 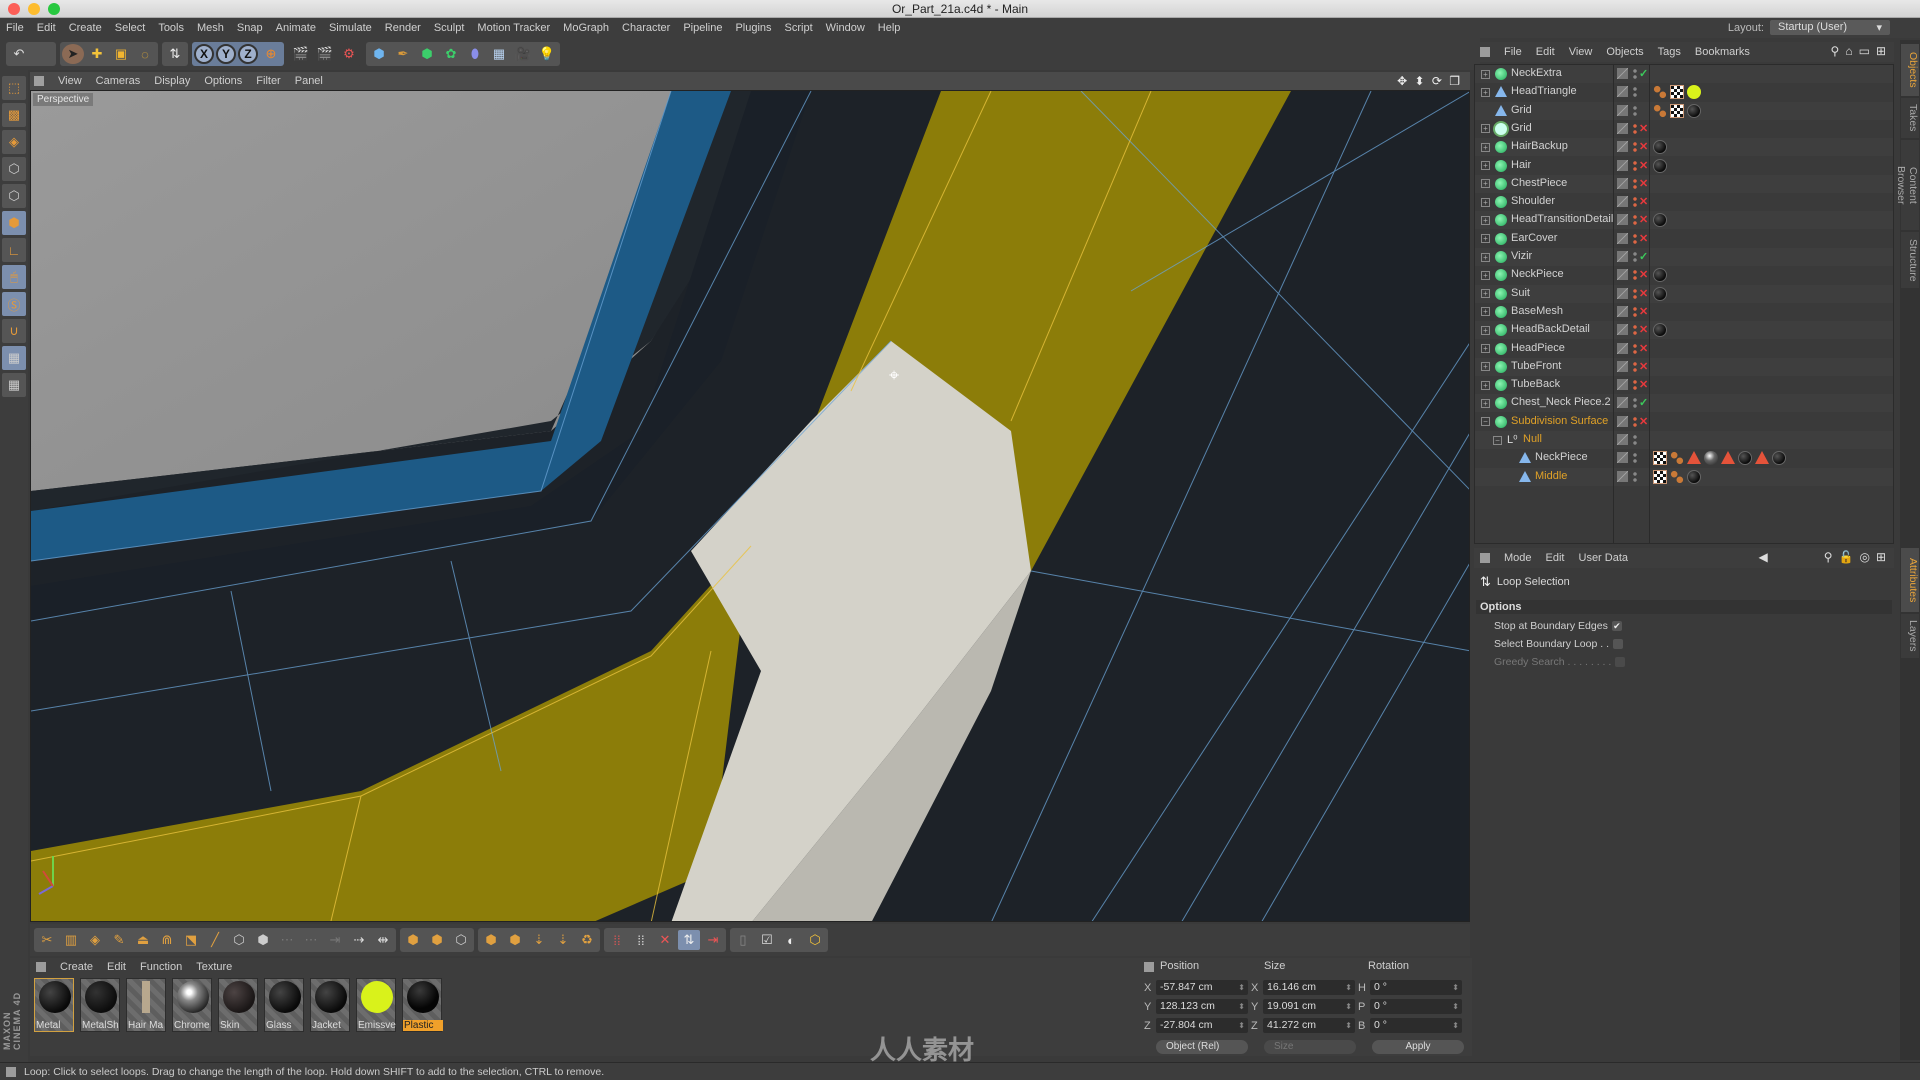 What do you see at coordinates (1684, 293) in the screenshot?
I see `object-row: + Suit ✕` at bounding box center [1684, 293].